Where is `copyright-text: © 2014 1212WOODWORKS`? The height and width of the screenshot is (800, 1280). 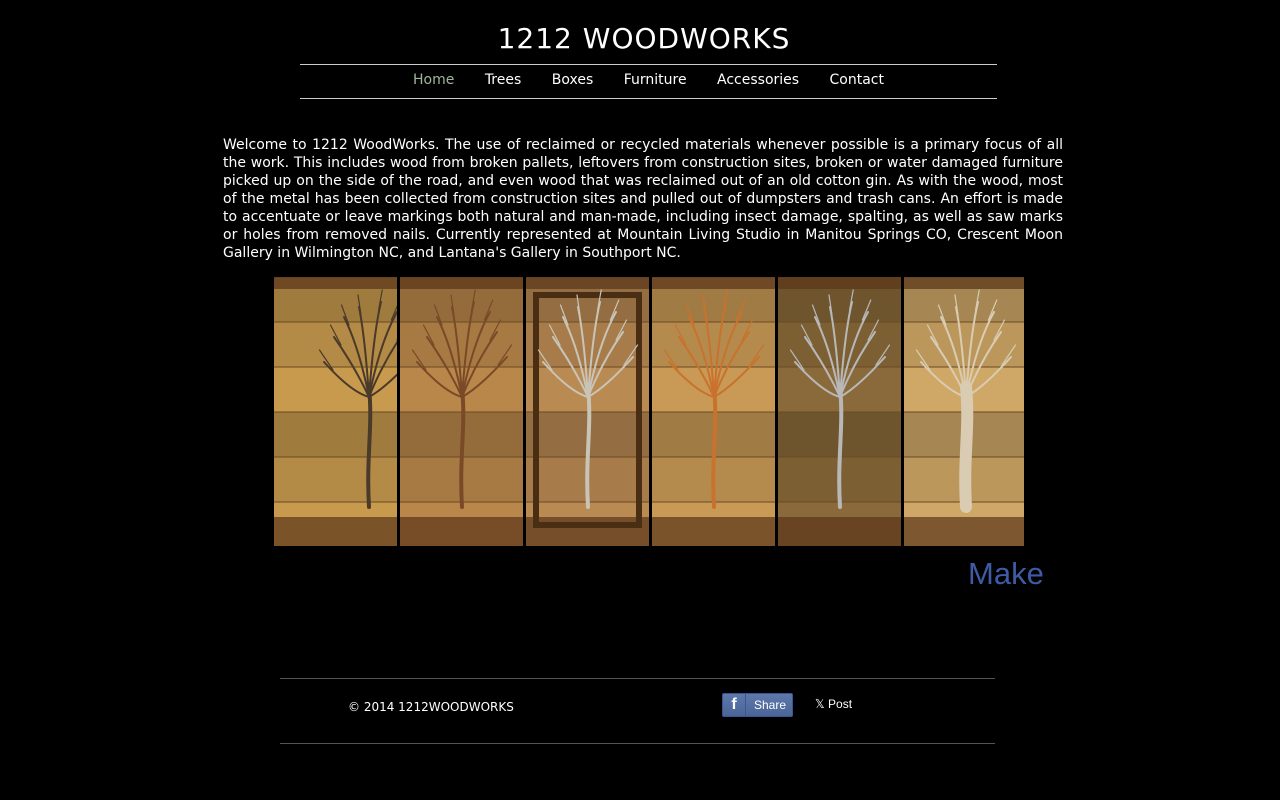 copyright-text: © 2014 1212WOODWORKS is located at coordinates (431, 707).